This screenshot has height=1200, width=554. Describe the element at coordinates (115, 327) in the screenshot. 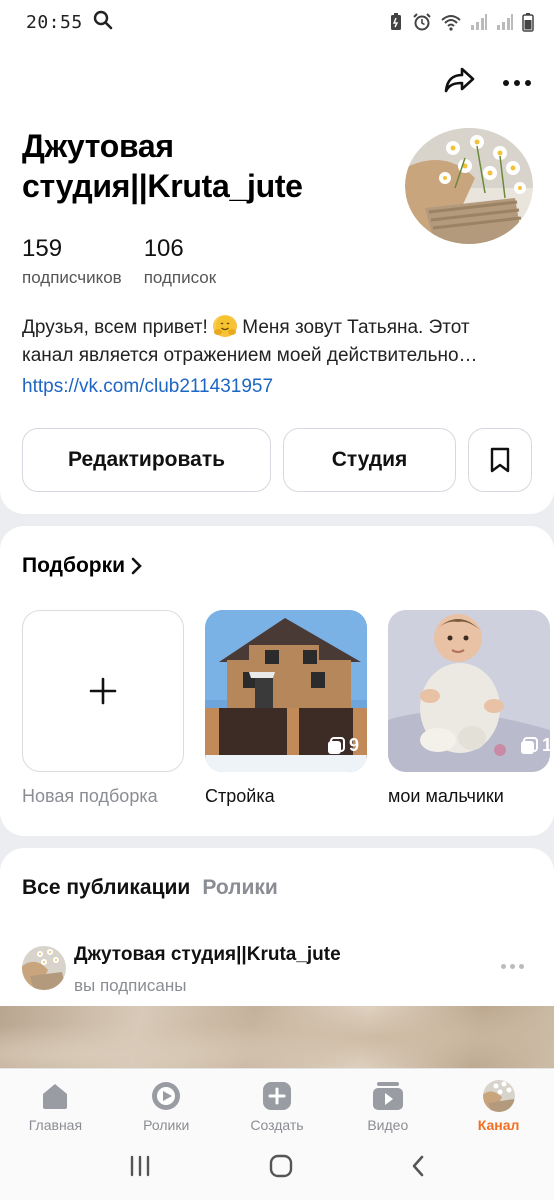

I see `description-text-a: Друзья, всем привет!` at that location.